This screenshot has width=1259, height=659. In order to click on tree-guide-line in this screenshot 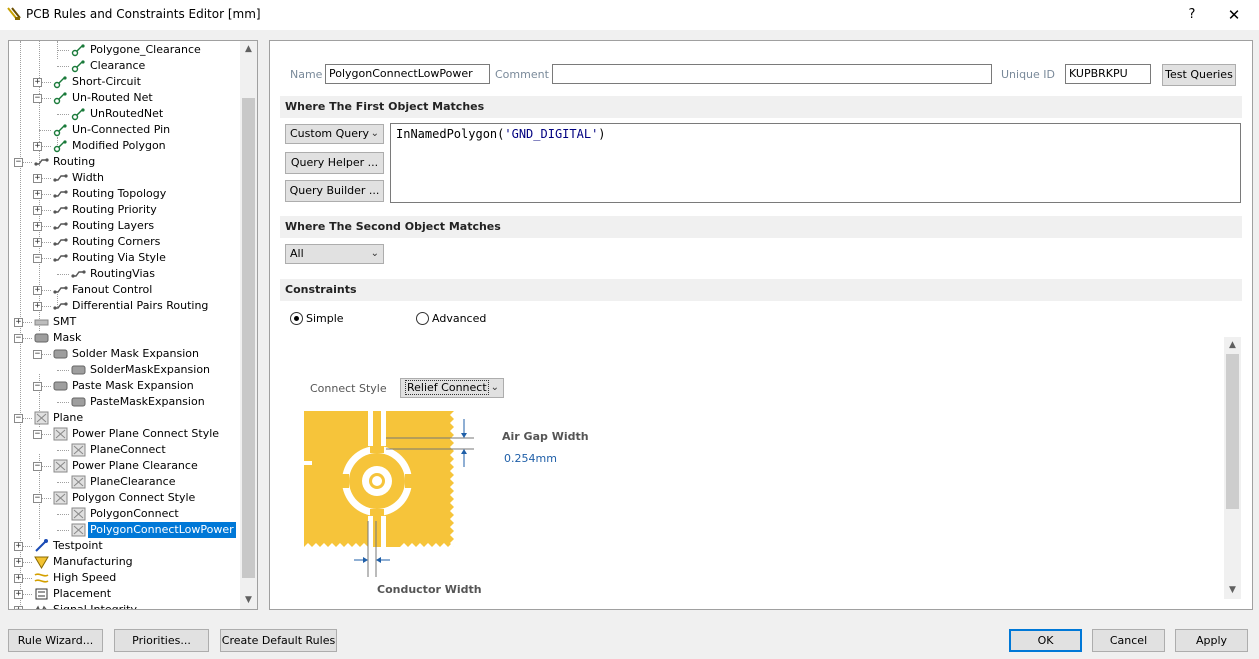, I will do `click(63, 66)`.